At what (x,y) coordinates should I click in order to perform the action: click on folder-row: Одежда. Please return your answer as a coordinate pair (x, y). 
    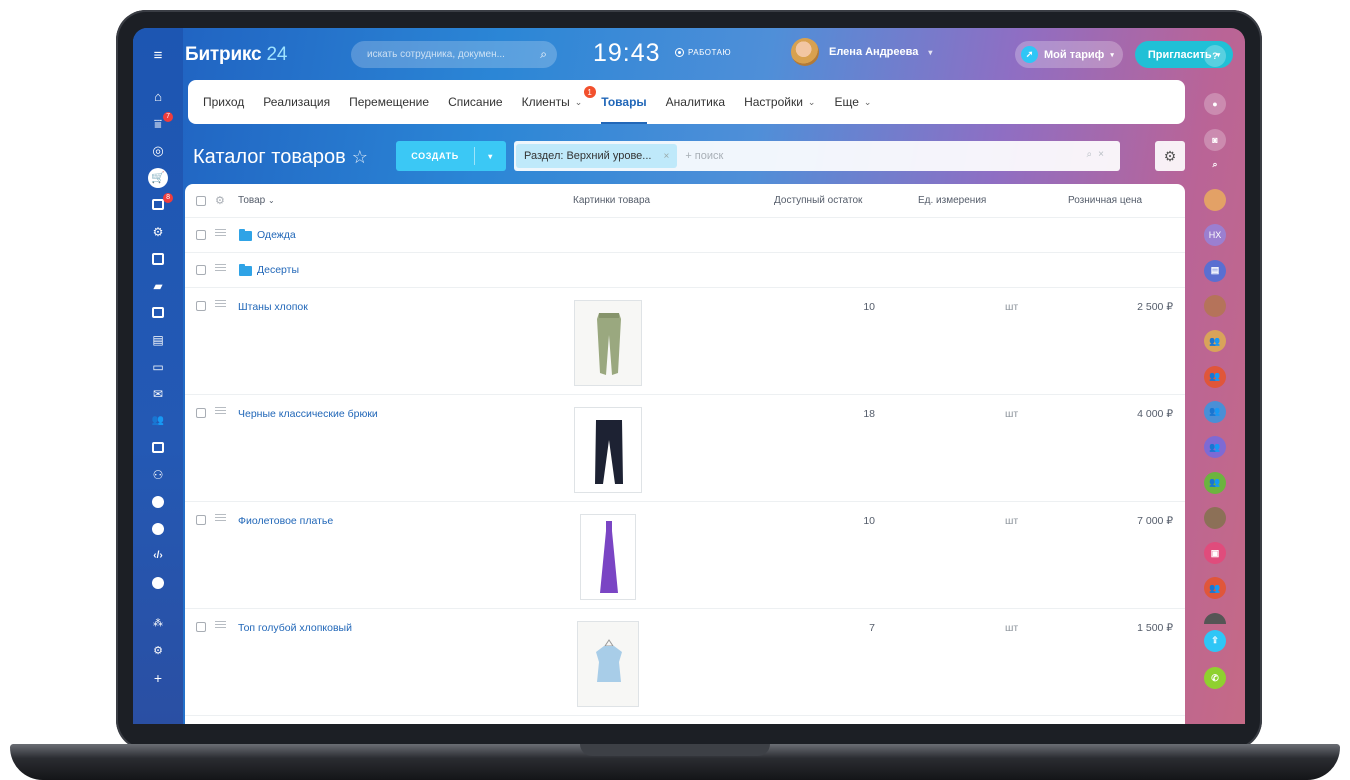
    Looking at the image, I should click on (685, 235).